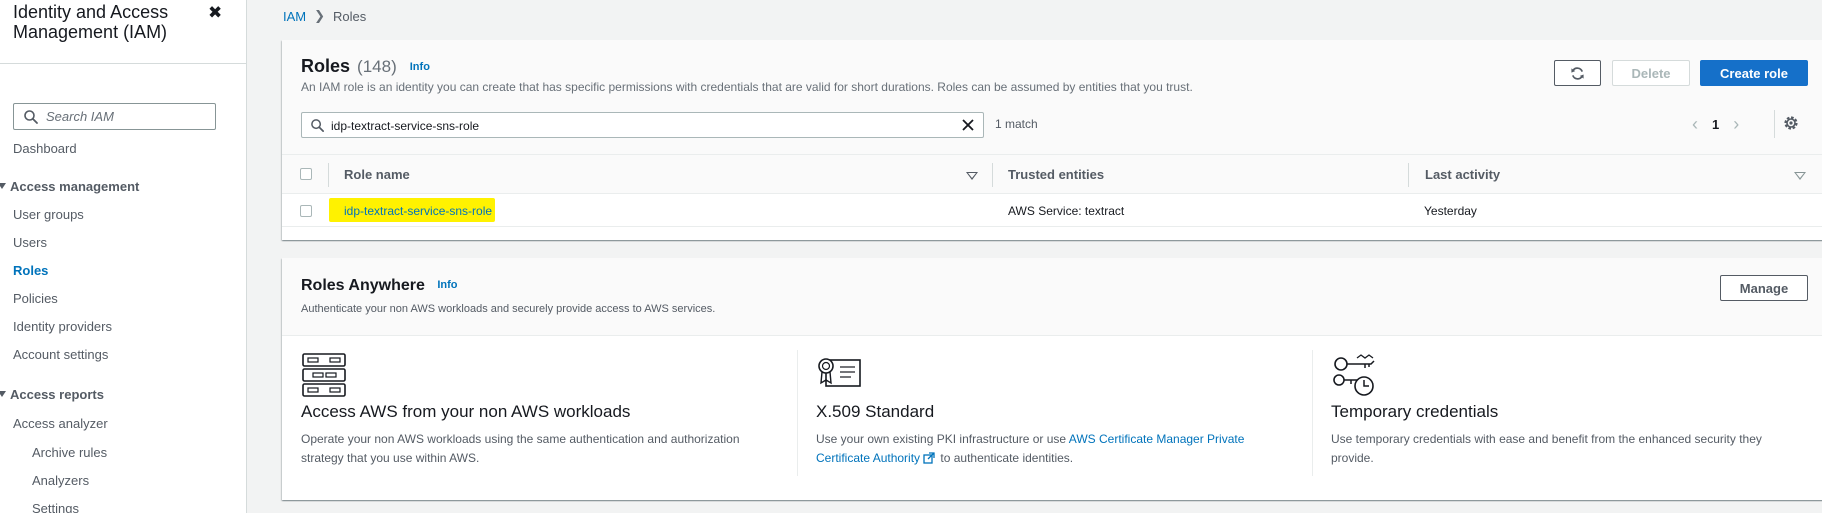  Describe the element at coordinates (30, 242) in the screenshot. I see `sidebar-item-users: Users` at that location.